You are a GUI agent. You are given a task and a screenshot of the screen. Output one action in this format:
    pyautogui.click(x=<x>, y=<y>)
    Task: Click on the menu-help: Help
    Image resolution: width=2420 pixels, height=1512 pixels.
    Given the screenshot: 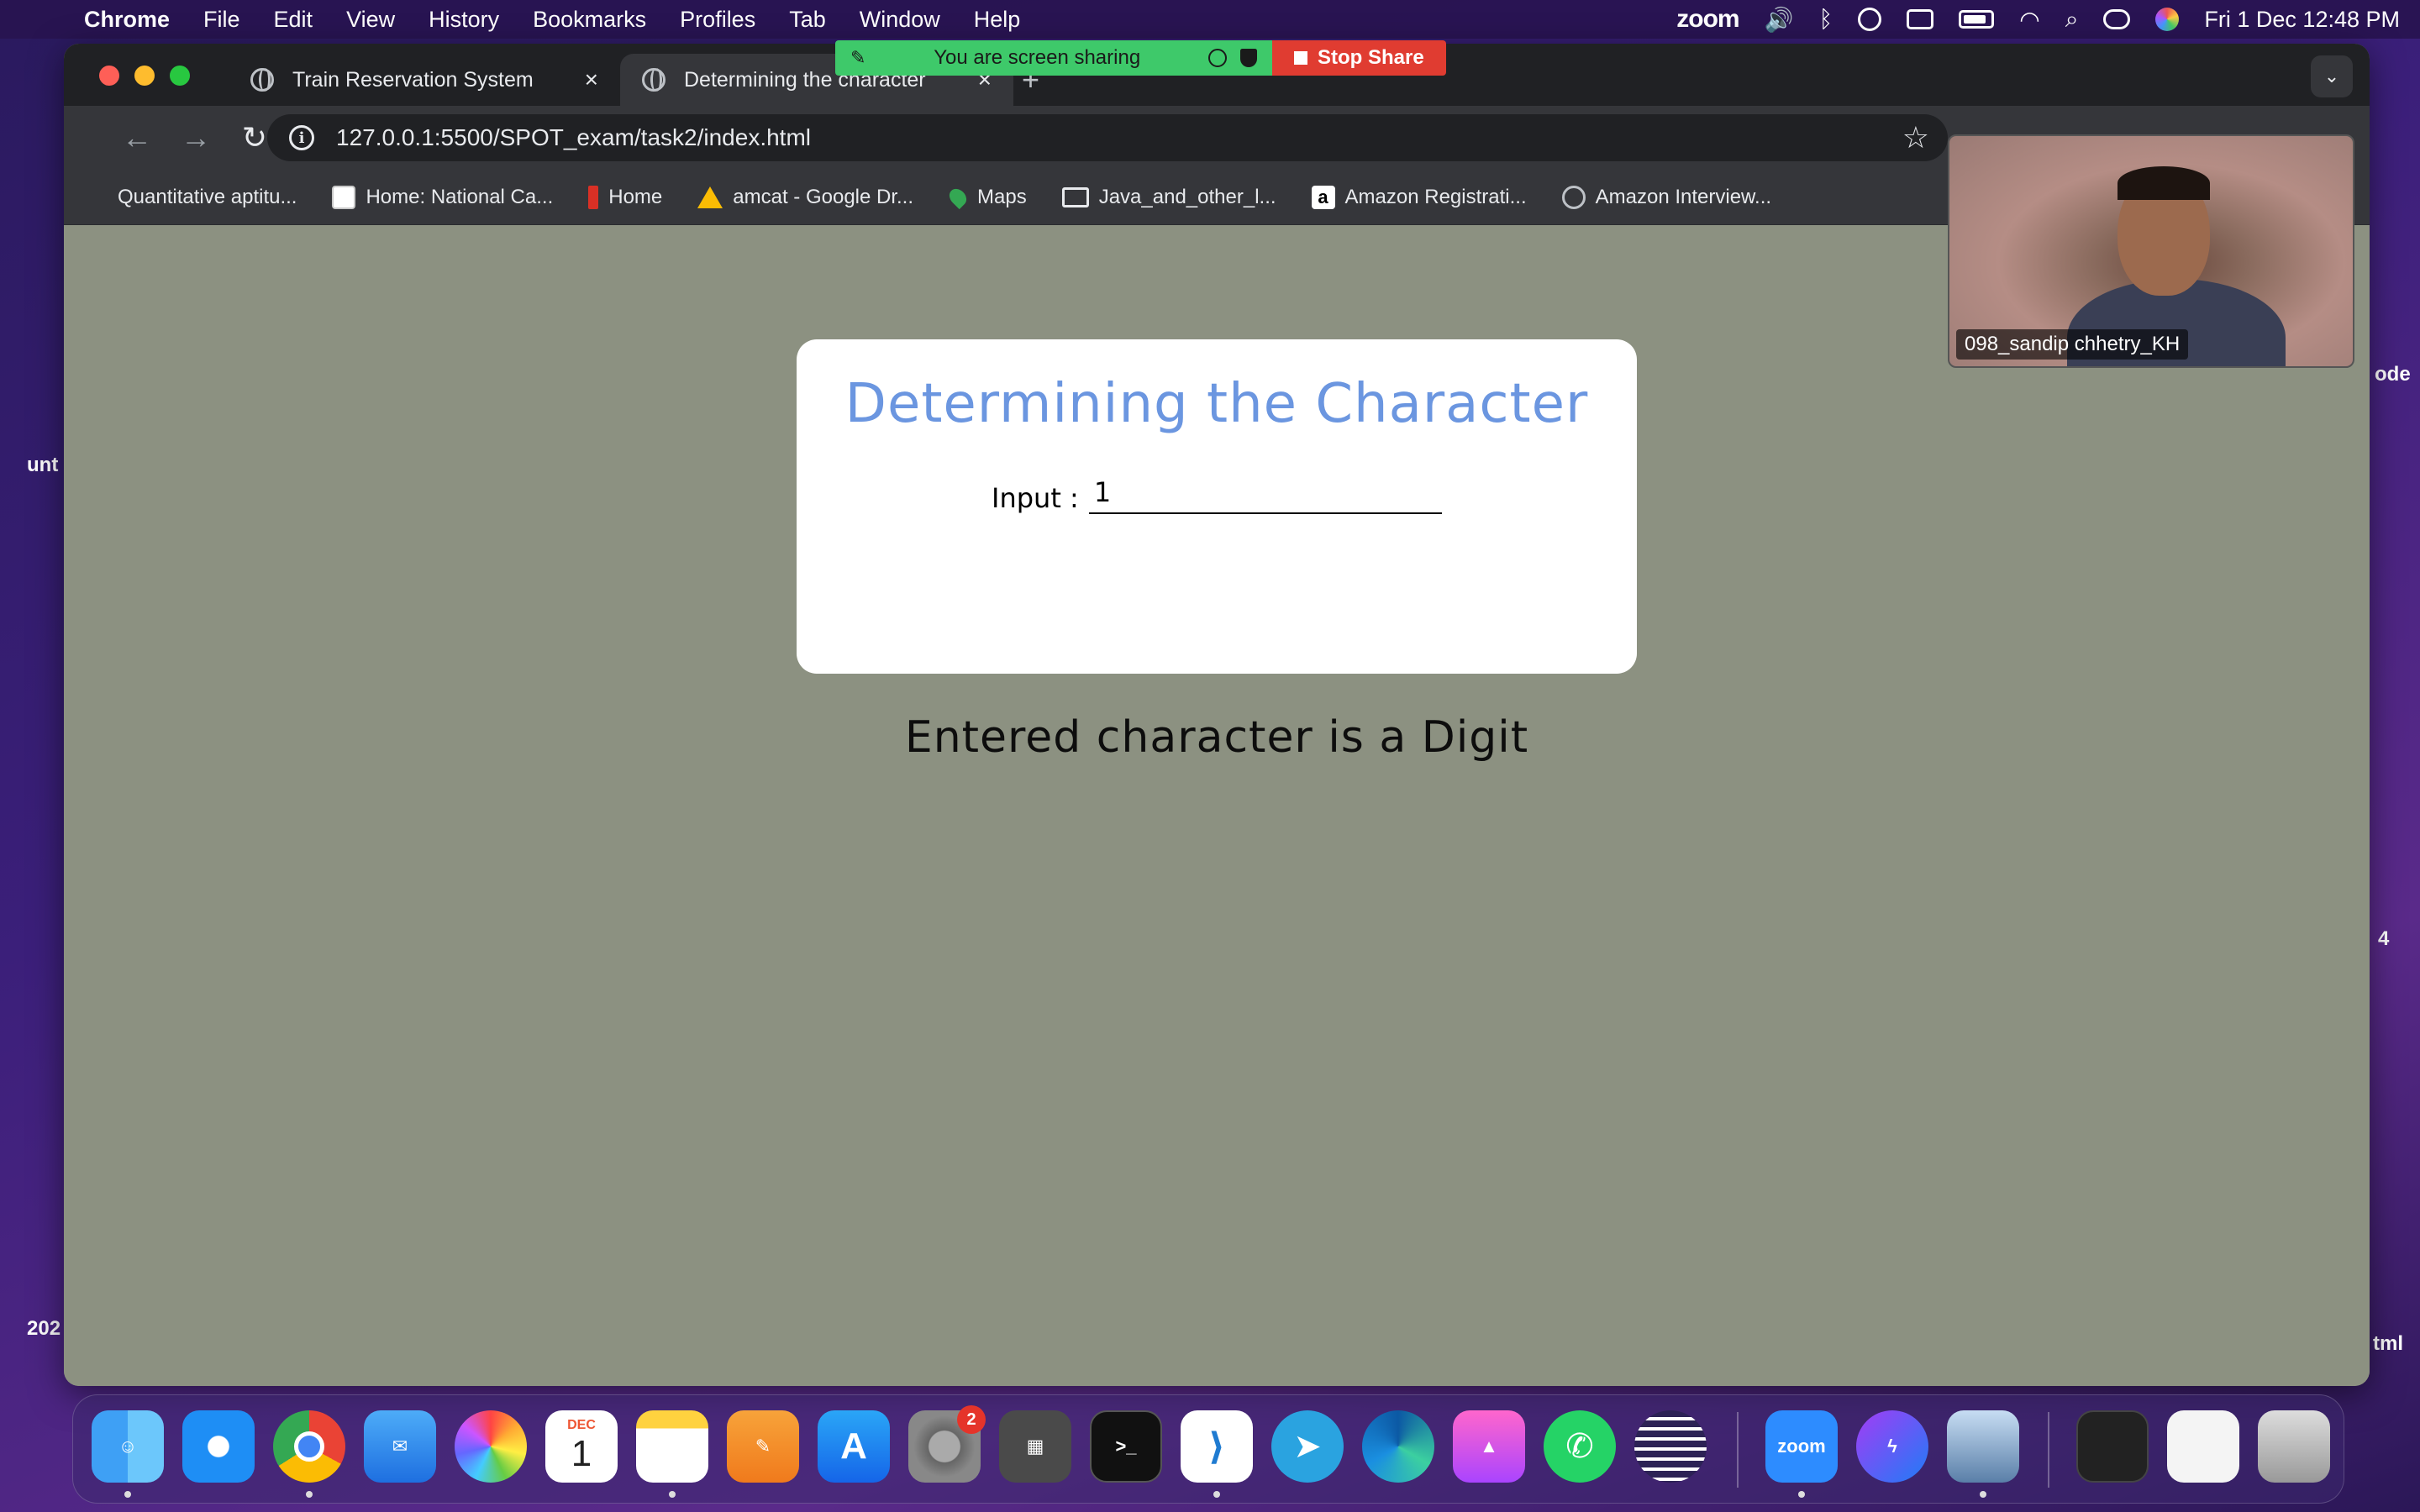 What is the action you would take?
    pyautogui.click(x=997, y=20)
    